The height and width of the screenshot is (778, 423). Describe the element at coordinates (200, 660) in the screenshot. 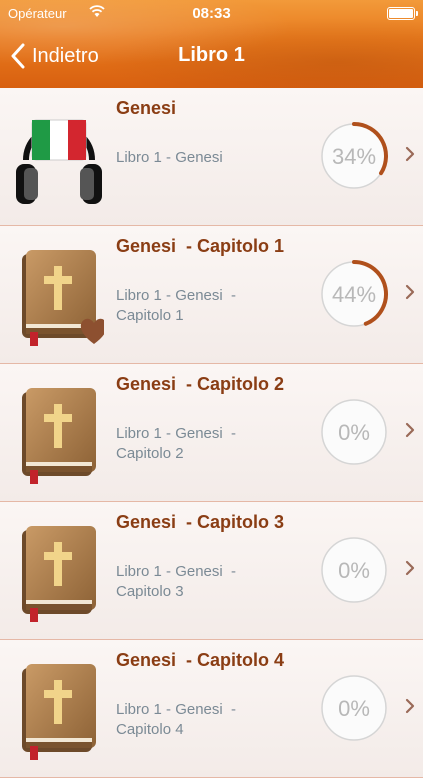

I see `item-title: Genesi - Capitolo 4` at that location.